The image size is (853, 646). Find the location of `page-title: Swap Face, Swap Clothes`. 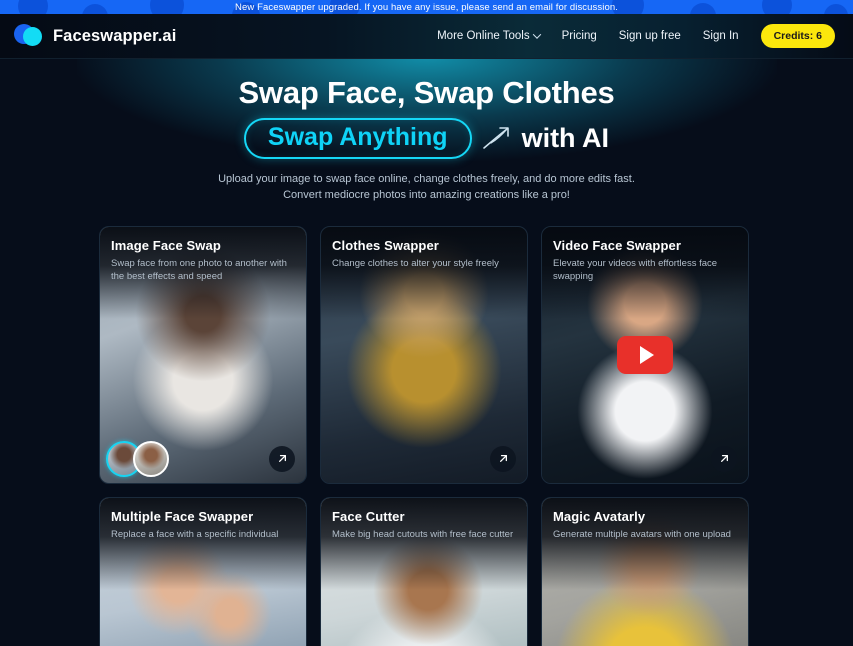

page-title: Swap Face, Swap Clothes is located at coordinates (426, 92).